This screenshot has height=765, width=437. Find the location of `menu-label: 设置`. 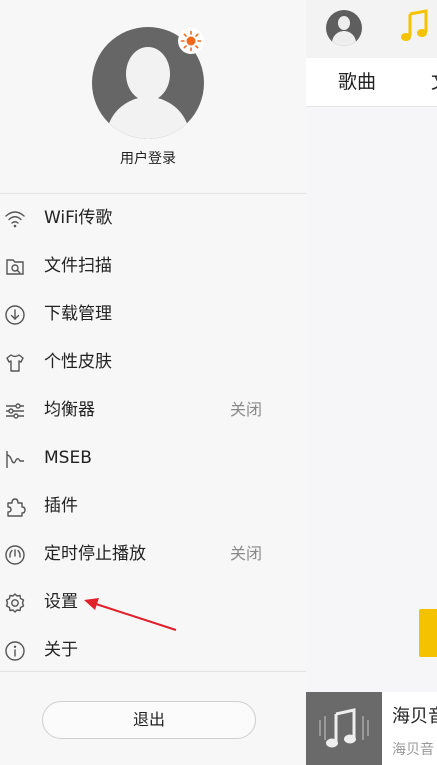

menu-label: 设置 is located at coordinates (61, 602).